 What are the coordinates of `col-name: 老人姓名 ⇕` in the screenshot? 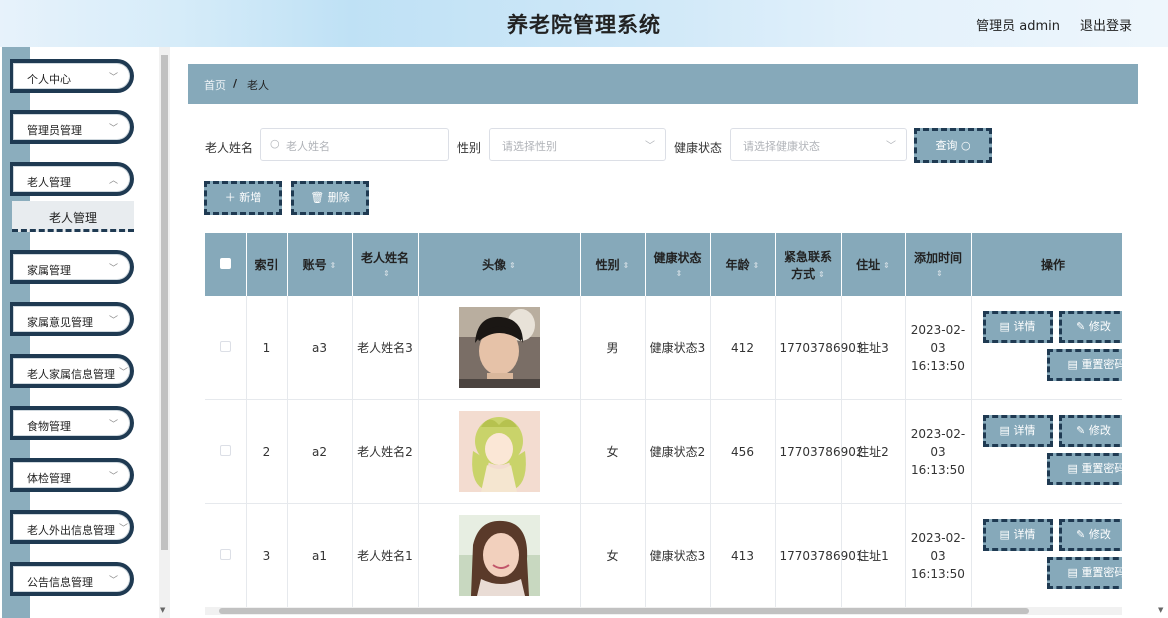 It's located at (385, 264).